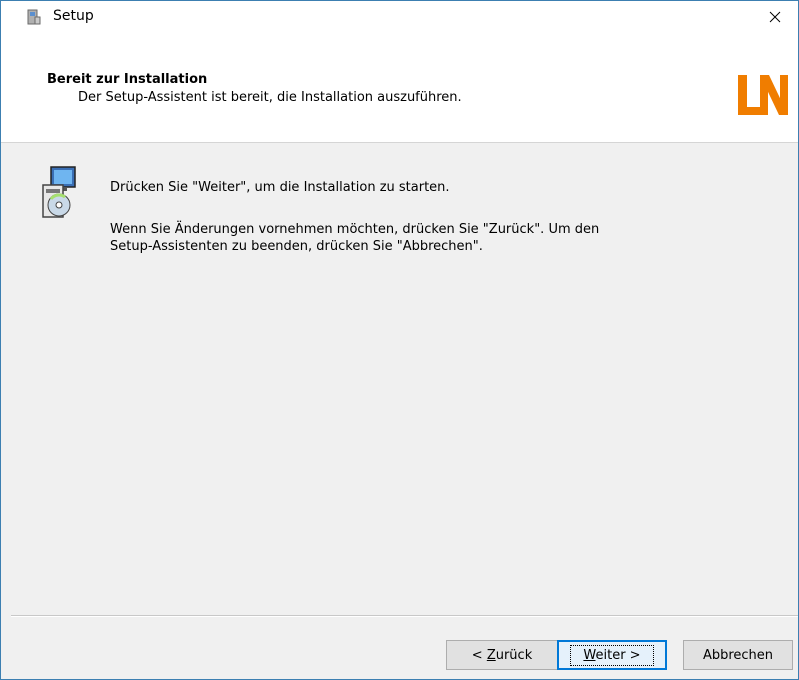  What do you see at coordinates (491, 655) in the screenshot?
I see `back-button-accel: Z` at bounding box center [491, 655].